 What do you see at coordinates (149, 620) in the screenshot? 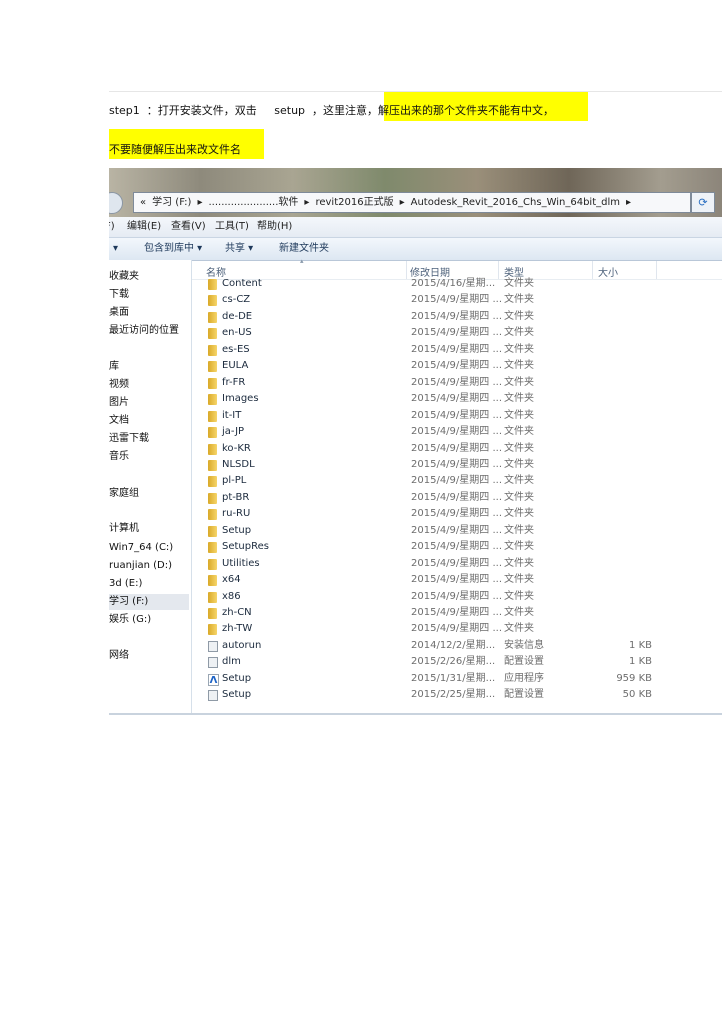
I see `sidebar-item: 娱乐 (G:)` at bounding box center [149, 620].